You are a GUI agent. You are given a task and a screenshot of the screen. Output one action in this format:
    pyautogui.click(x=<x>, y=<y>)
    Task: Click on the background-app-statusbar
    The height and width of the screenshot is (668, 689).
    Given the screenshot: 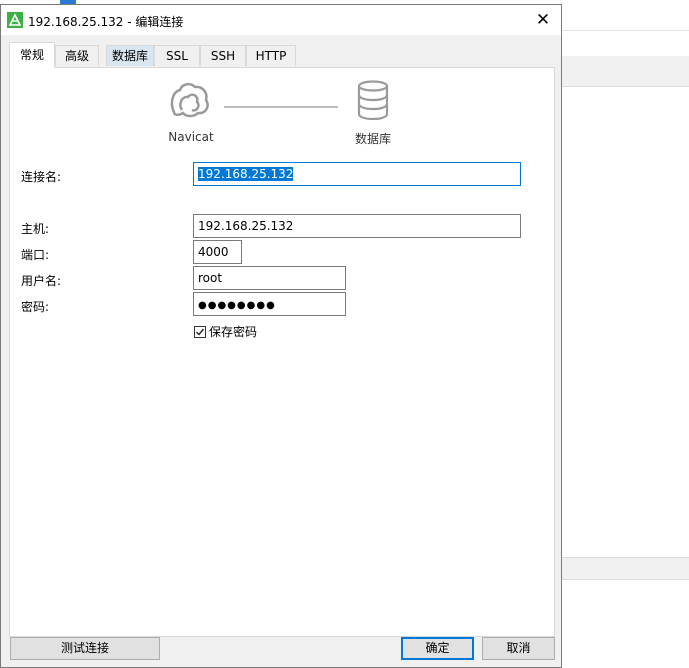 What is the action you would take?
    pyautogui.click(x=625, y=568)
    